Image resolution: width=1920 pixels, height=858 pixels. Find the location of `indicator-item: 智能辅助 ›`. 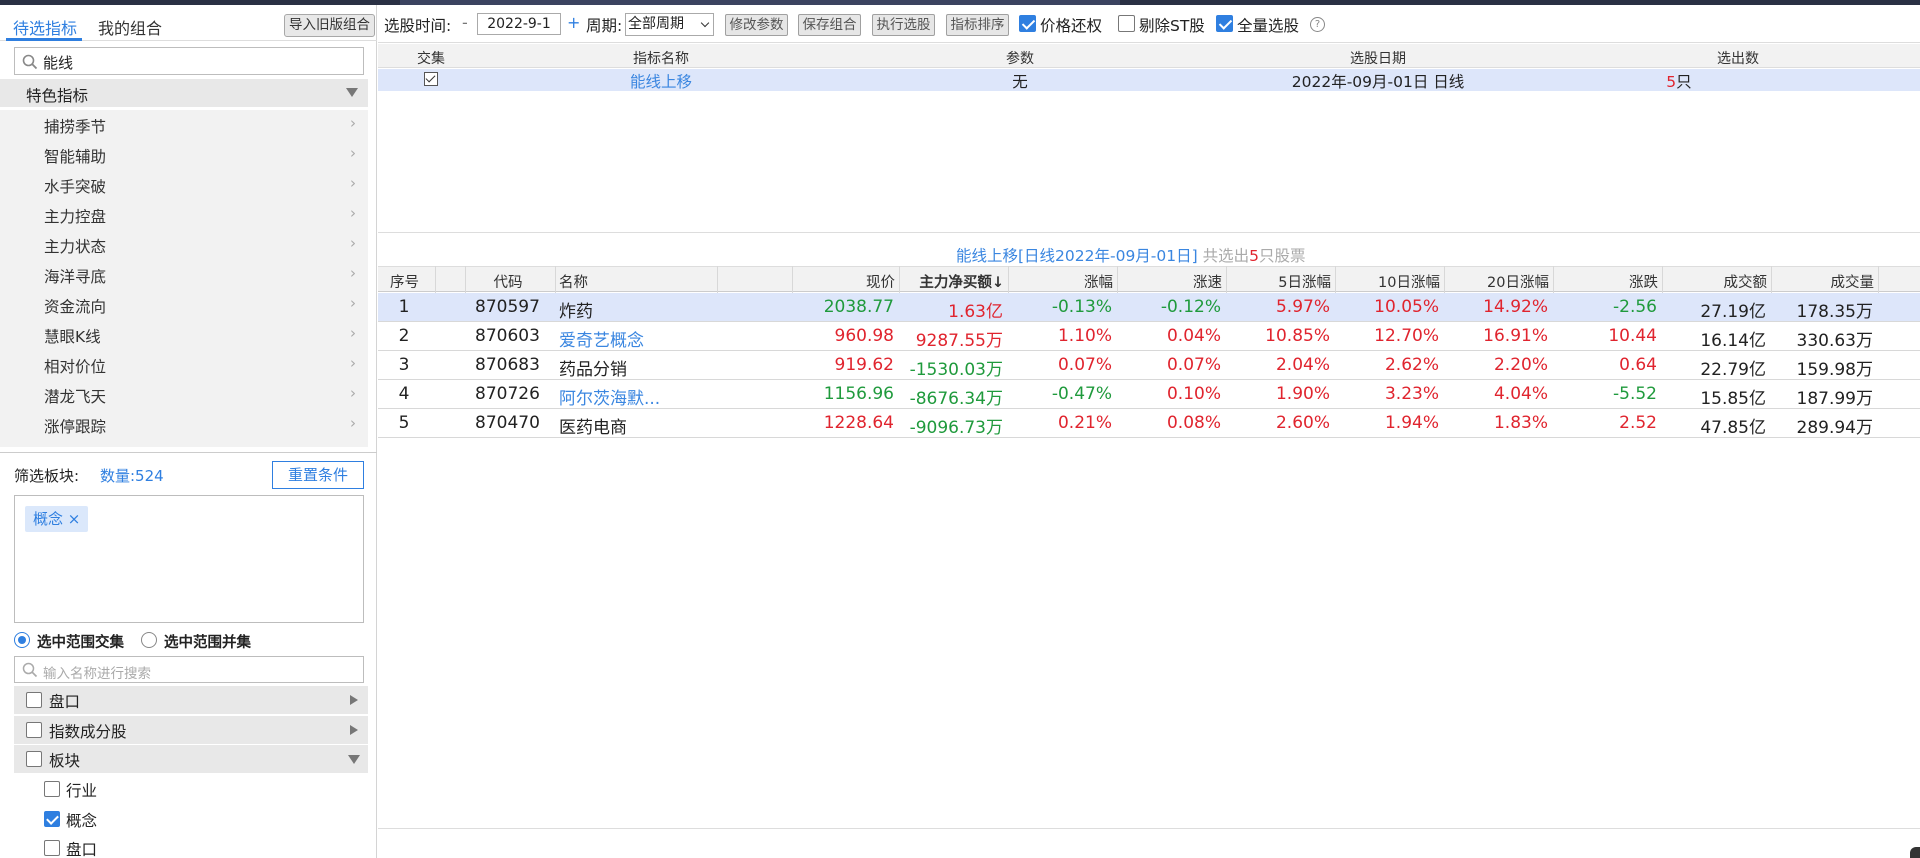

indicator-item: 智能辅助 › is located at coordinates (184, 155).